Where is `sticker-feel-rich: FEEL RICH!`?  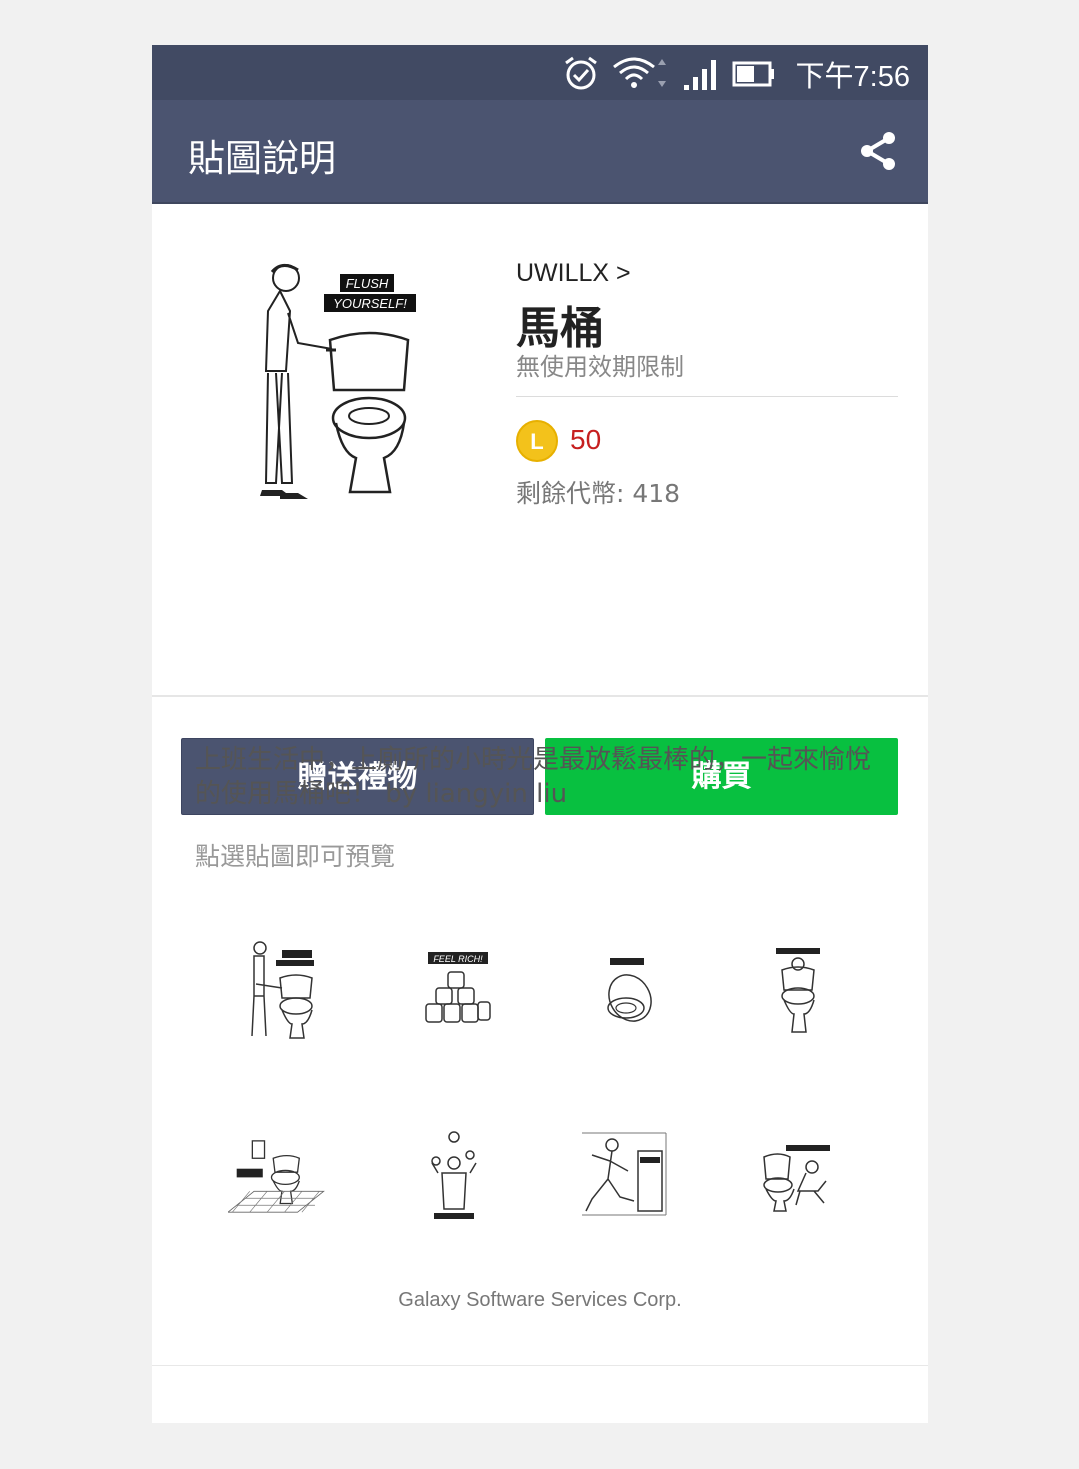
sticker-feel-rich: FEEL RICH! is located at coordinates (464, 993).